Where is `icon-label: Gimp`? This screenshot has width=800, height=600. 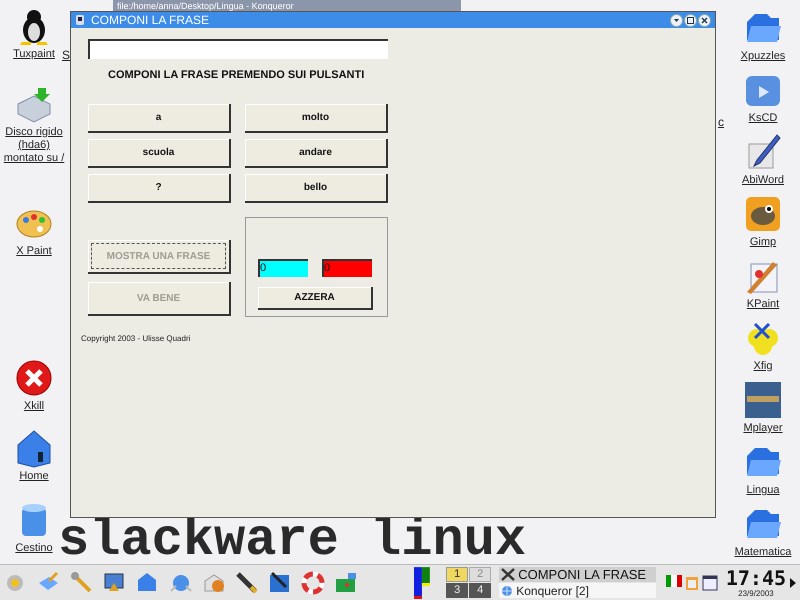 icon-label: Gimp is located at coordinates (763, 242).